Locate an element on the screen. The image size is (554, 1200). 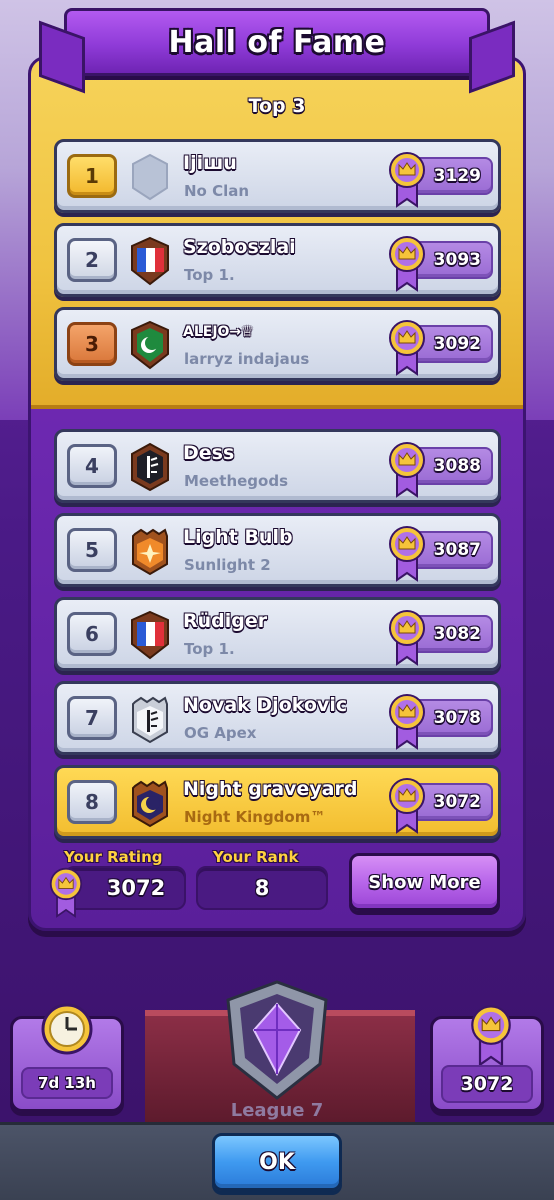
your-rank-value: 8 is located at coordinates (262, 888).